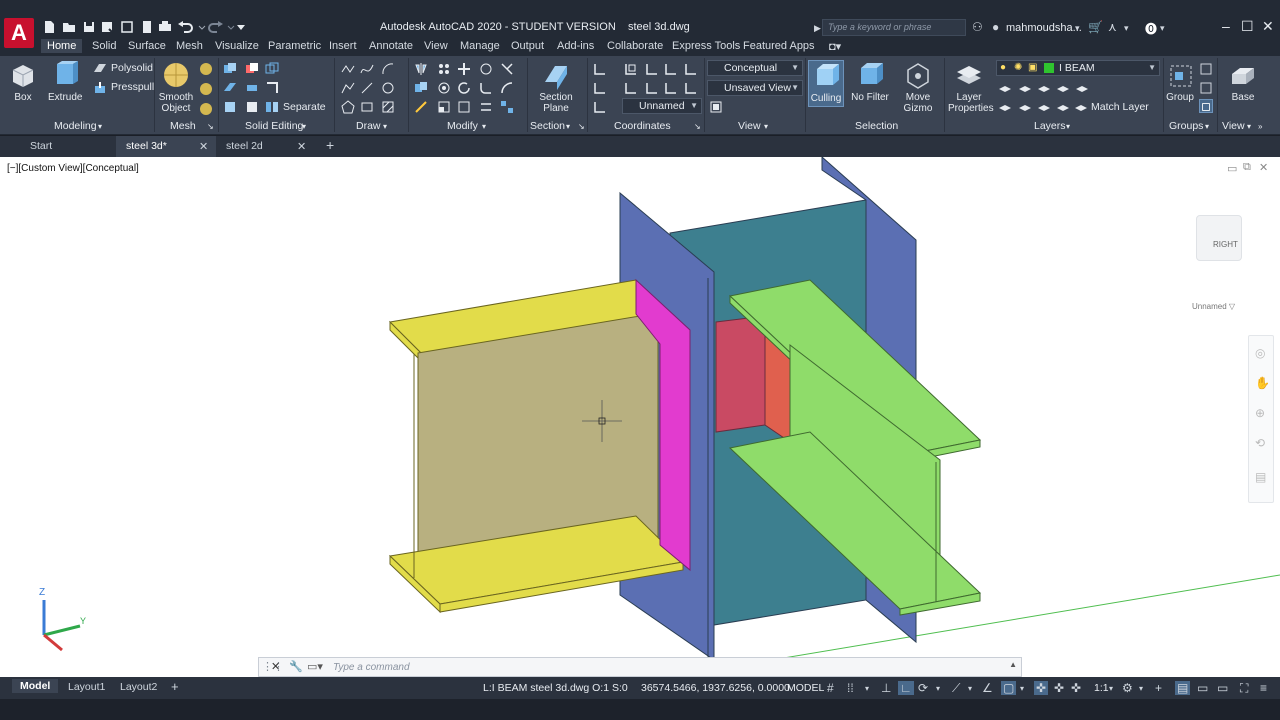 This screenshot has width=1280, height=720. I want to click on modeling-dropdown-icon: ▾, so click(100, 126).